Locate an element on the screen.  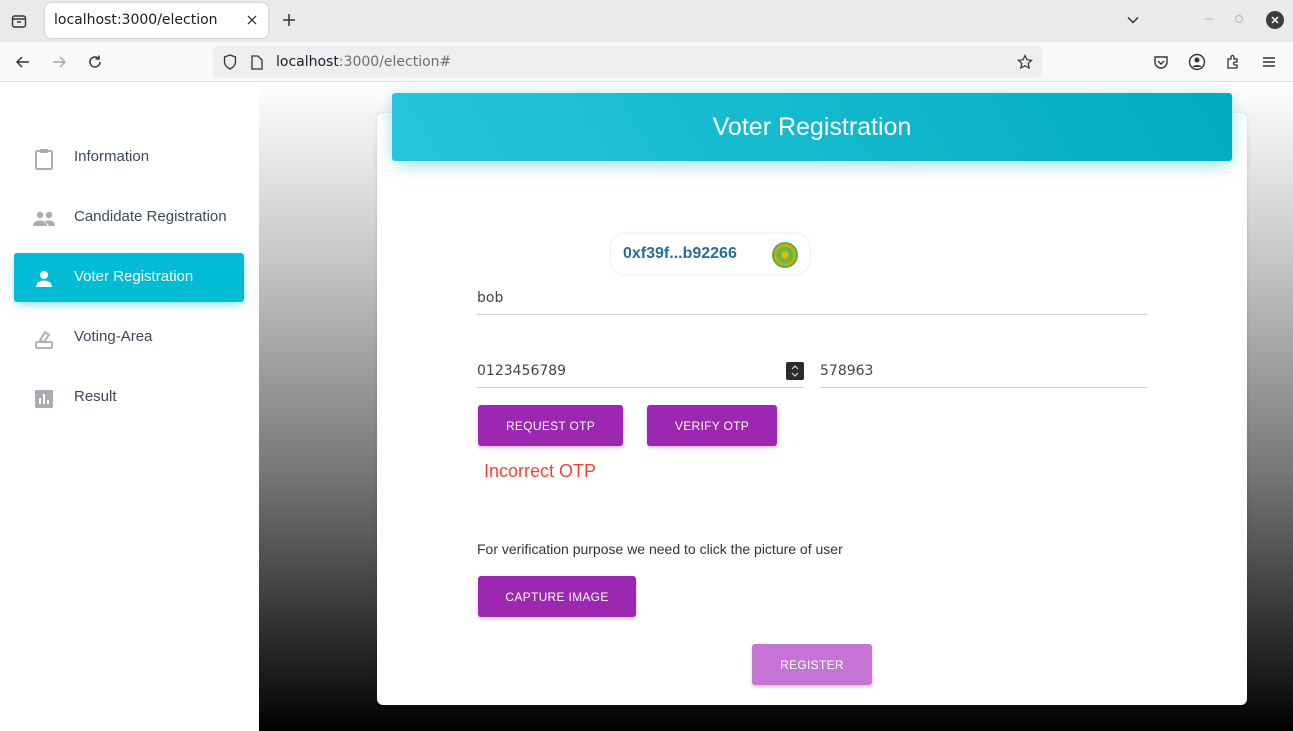
sidebar-item-voting-area: Voting-Area is located at coordinates (129, 337).